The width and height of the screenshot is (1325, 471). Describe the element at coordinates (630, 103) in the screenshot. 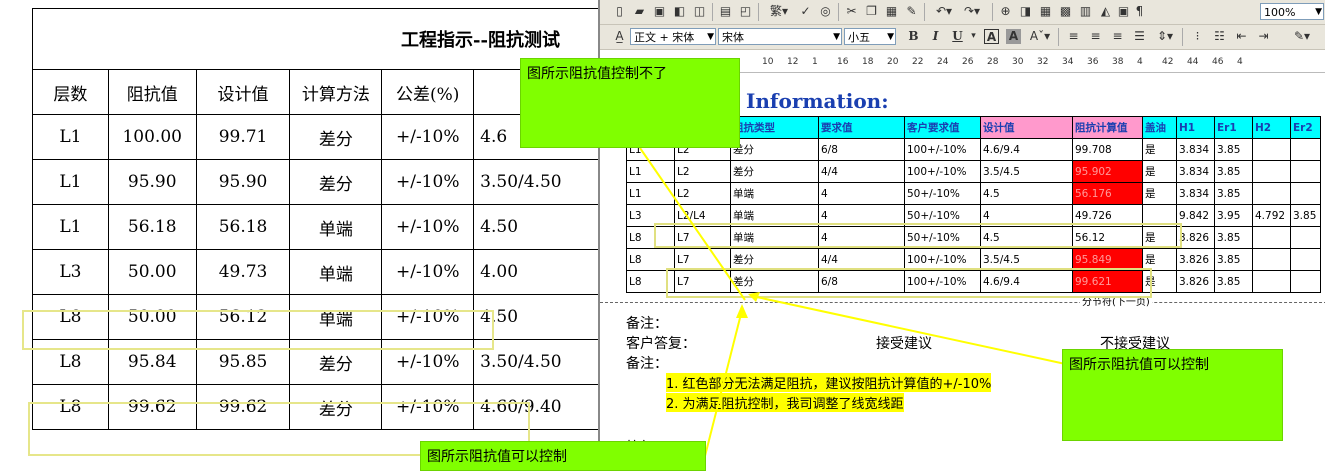

I see `callout-uncontrollable: 图所示阻抗值控制不了` at that location.